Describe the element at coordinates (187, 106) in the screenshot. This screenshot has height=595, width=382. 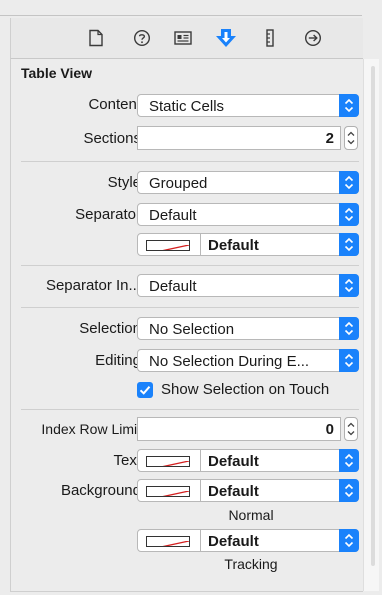
I see `content-value: Static Cells` at that location.